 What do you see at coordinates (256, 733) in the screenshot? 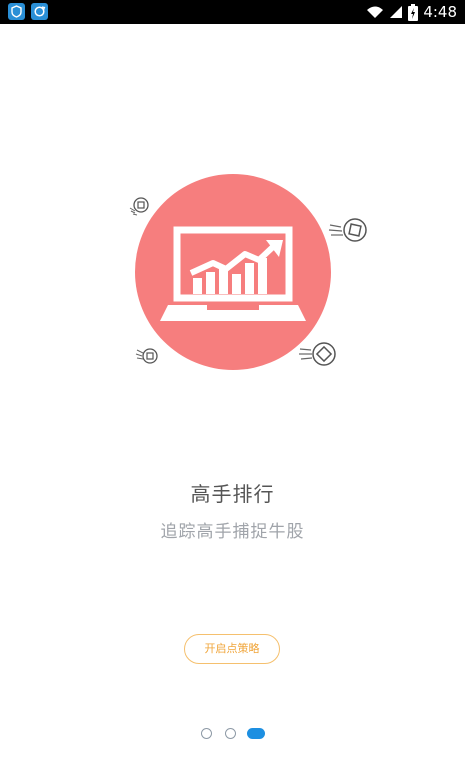
I see `page-dot-3-active` at bounding box center [256, 733].